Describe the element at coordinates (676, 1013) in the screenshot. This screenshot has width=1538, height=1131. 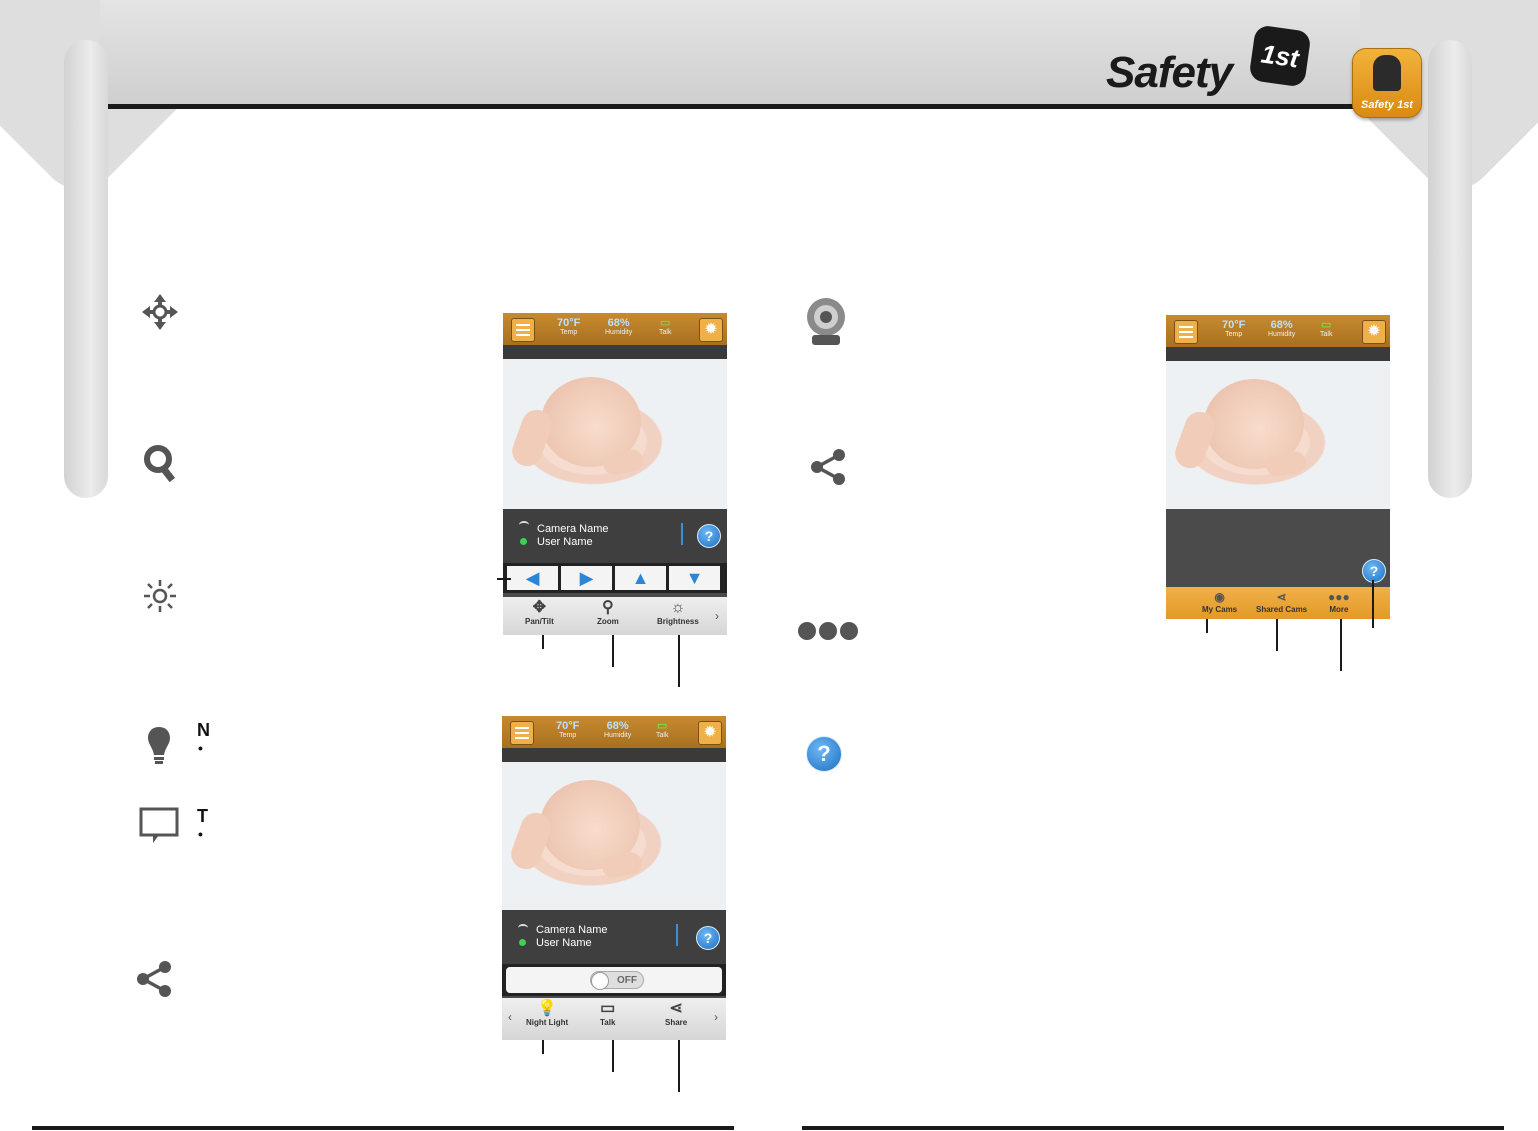
I see `toolbar-share: ⋖ Share` at that location.